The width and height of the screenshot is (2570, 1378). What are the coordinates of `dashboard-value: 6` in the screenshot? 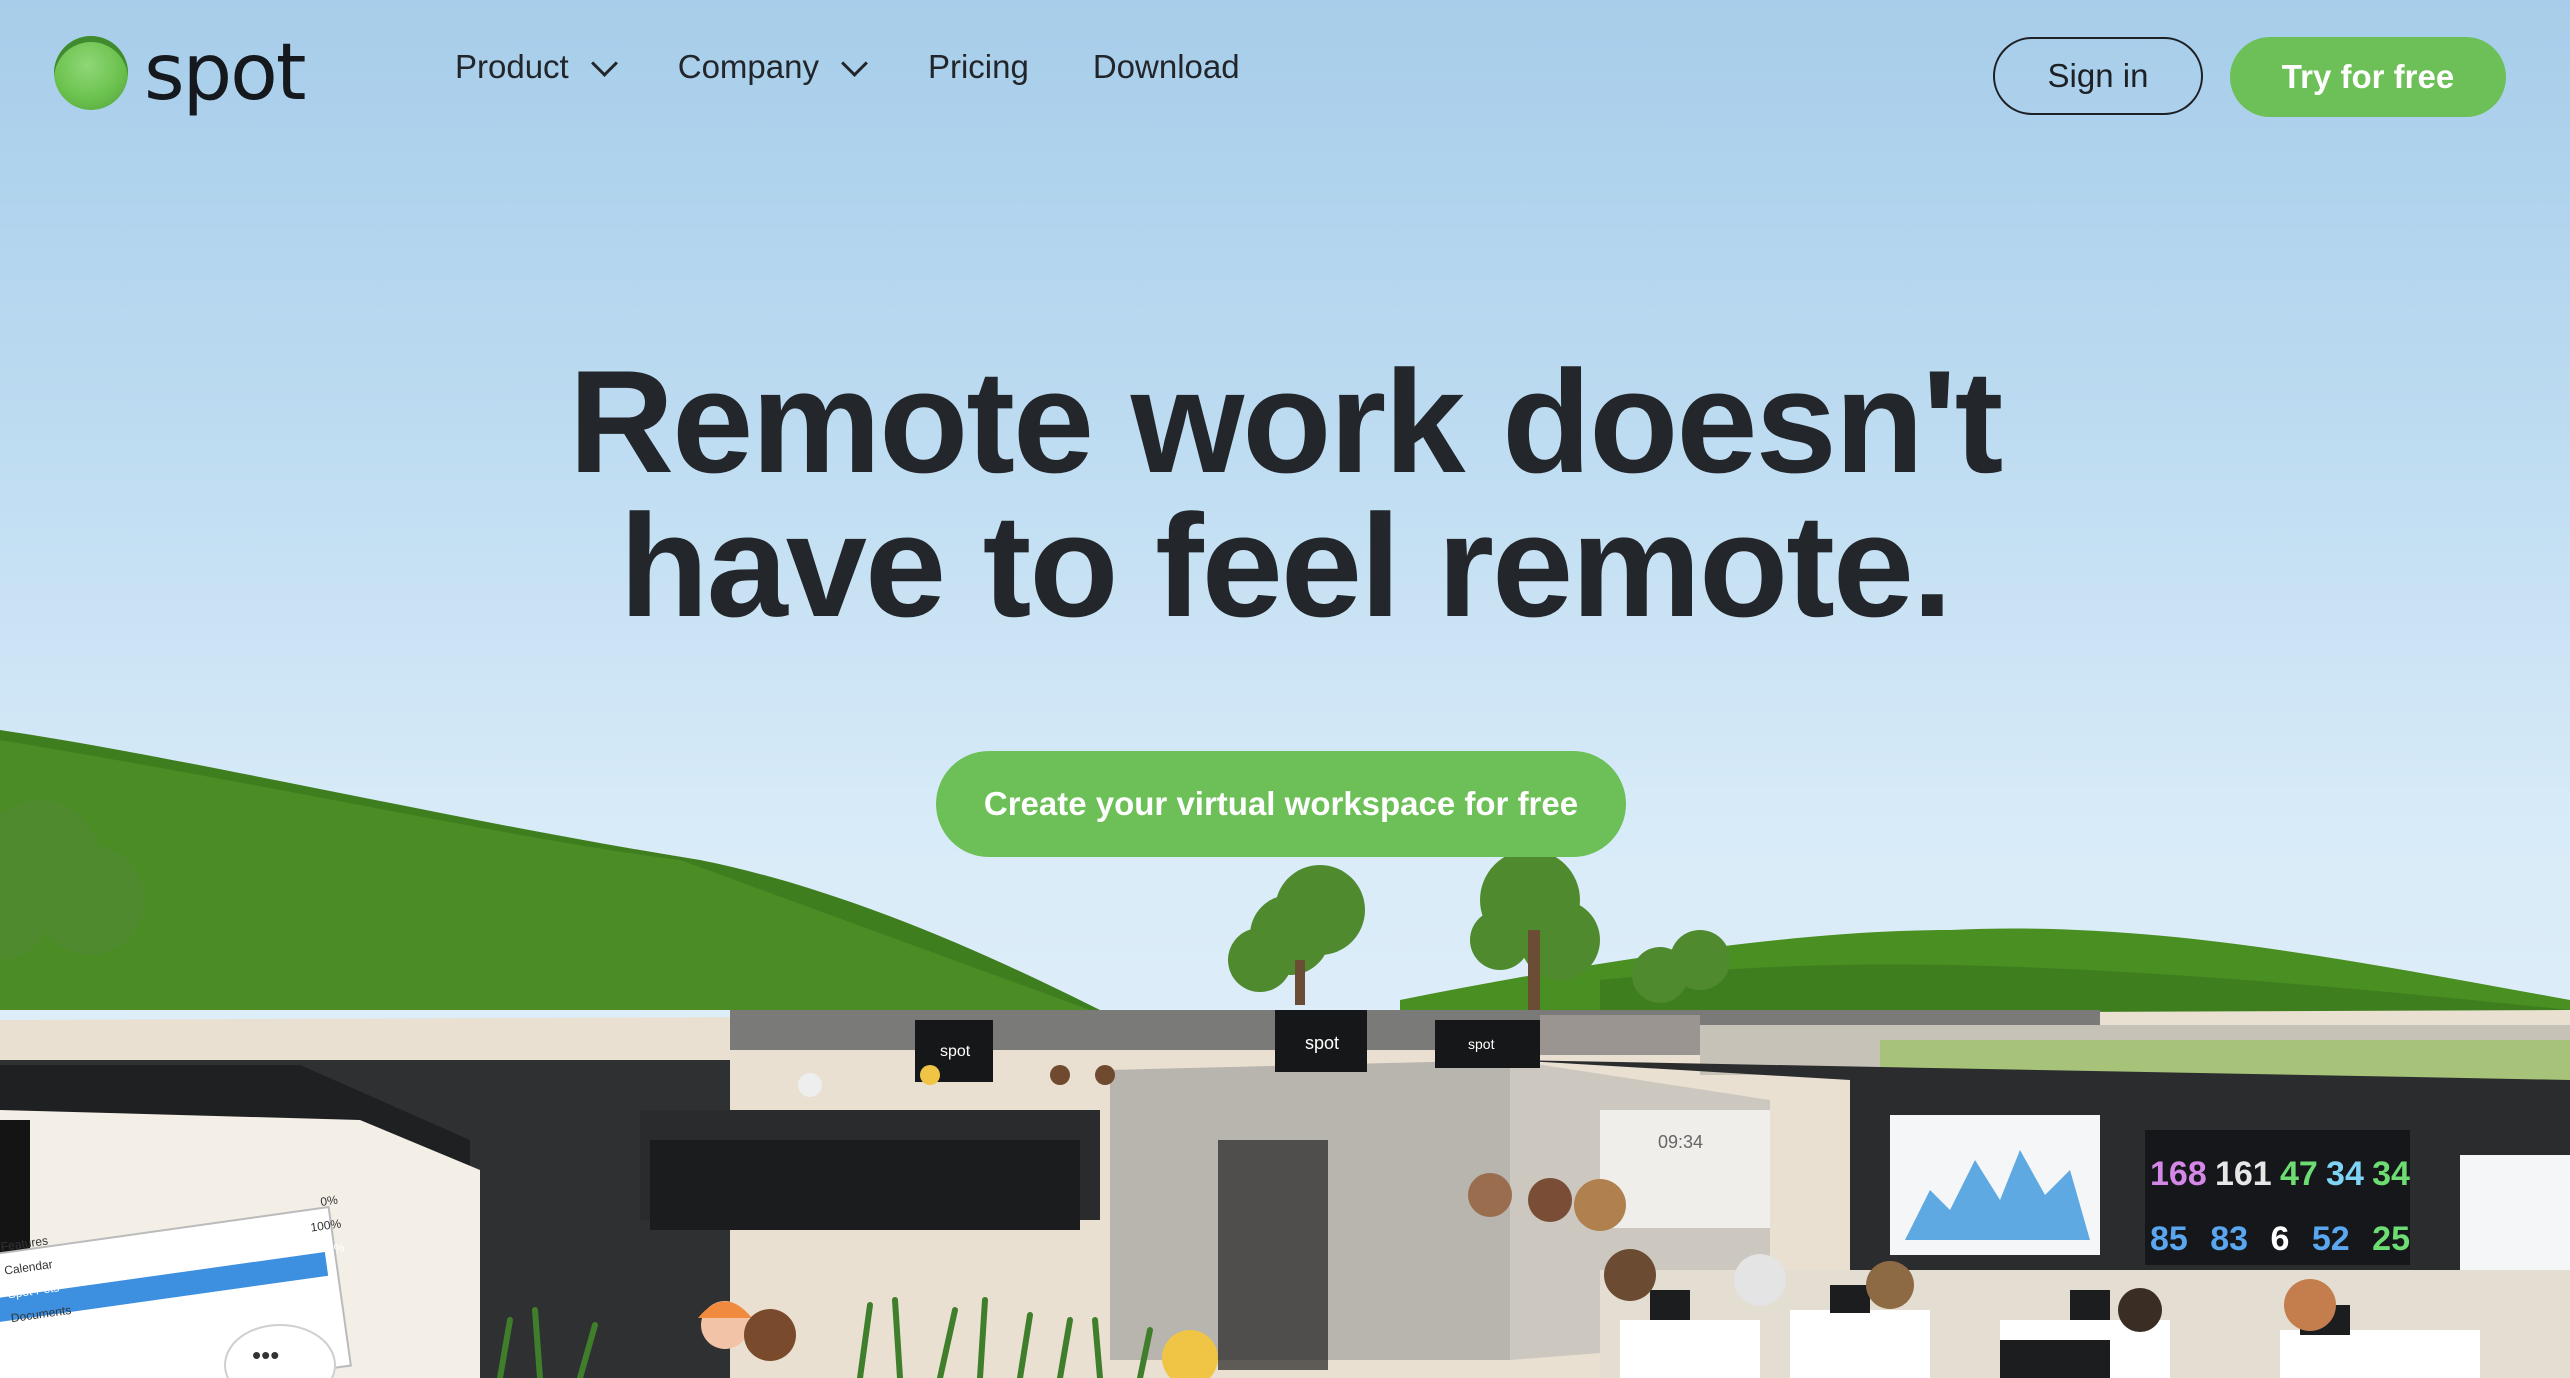 It's located at (2280, 1239).